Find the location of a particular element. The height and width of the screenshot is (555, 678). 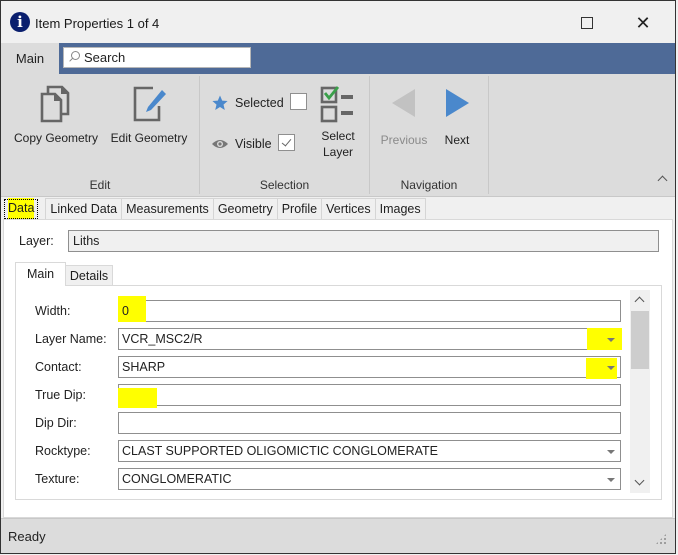

previous-label: Previous is located at coordinates (404, 140).